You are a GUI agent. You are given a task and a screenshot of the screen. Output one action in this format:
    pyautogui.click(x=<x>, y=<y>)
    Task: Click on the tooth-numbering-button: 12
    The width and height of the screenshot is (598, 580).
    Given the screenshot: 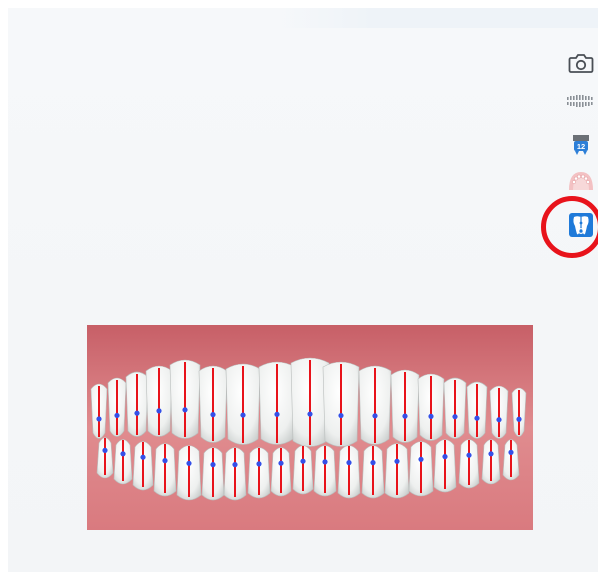 What is the action you would take?
    pyautogui.click(x=580, y=145)
    